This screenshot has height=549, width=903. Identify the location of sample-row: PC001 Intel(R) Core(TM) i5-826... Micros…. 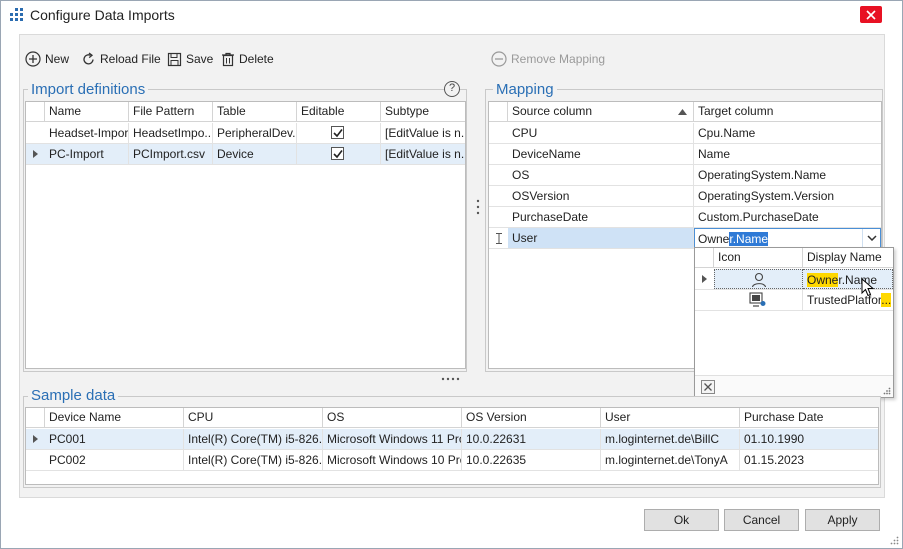
(452, 439).